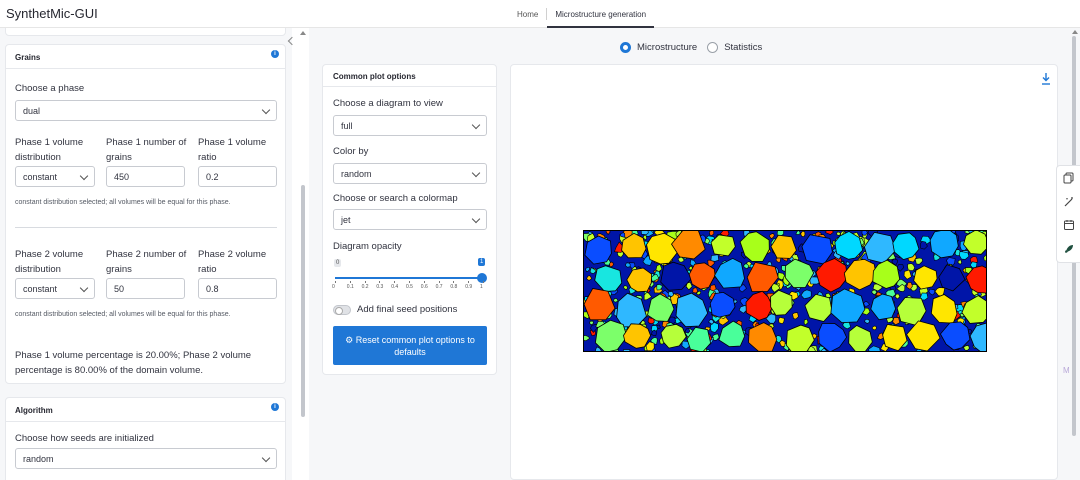 The height and width of the screenshot is (480, 1080). I want to click on phase-label: Choose a phase, so click(50, 88).